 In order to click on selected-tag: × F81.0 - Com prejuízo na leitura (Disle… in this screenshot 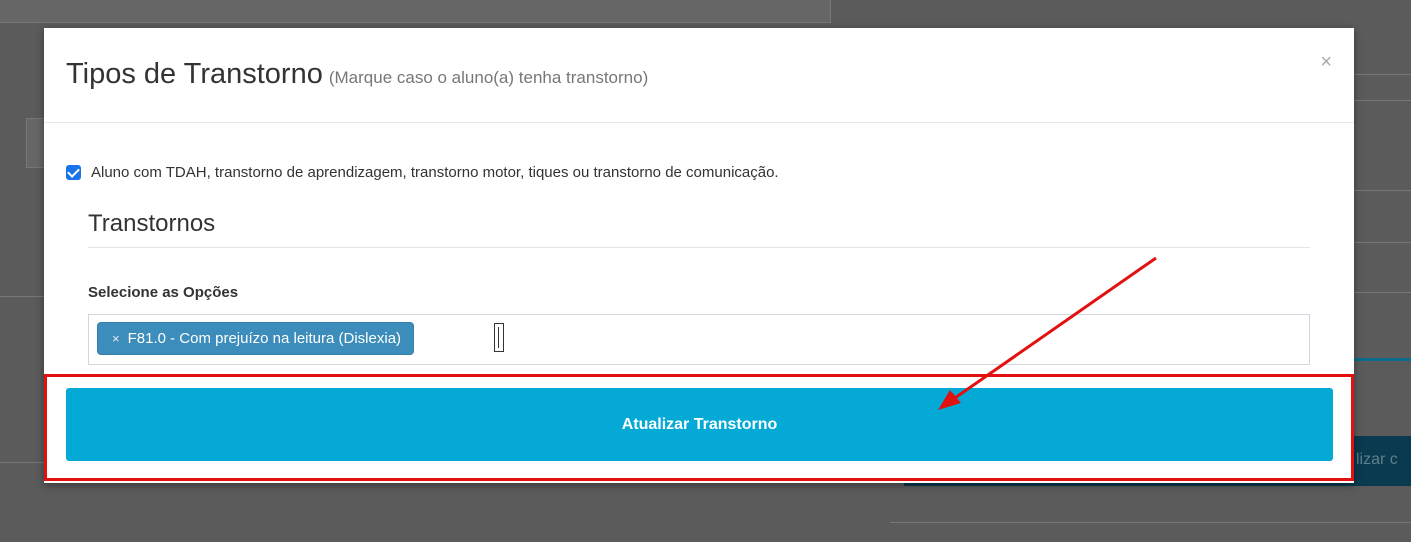, I will do `click(256, 338)`.